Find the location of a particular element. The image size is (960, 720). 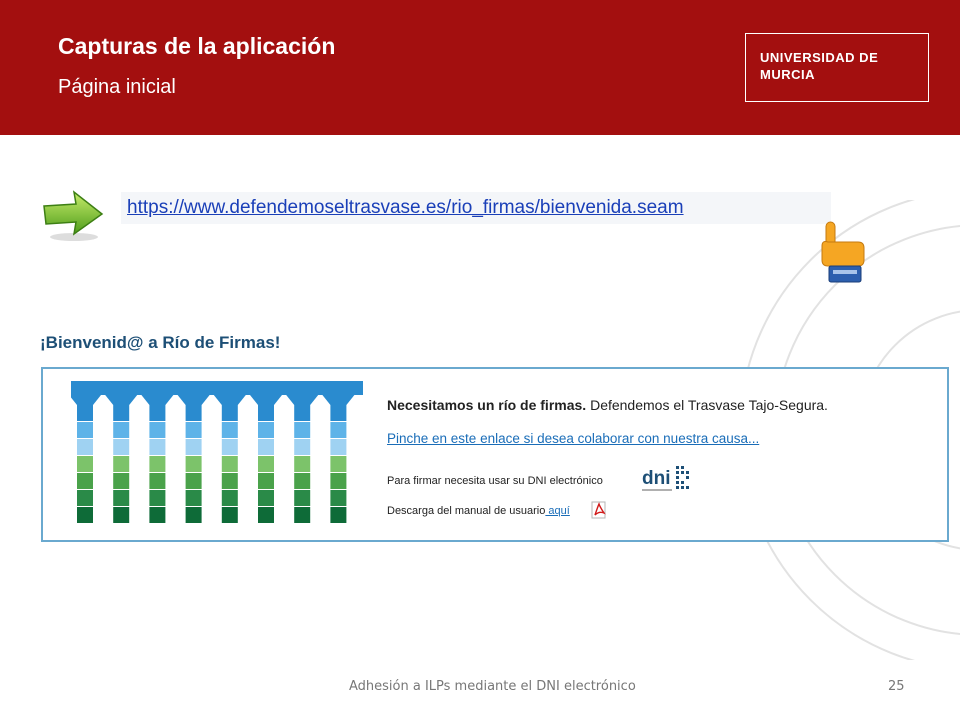

manual-text: Descarga del manual de usuario is located at coordinates (466, 511).